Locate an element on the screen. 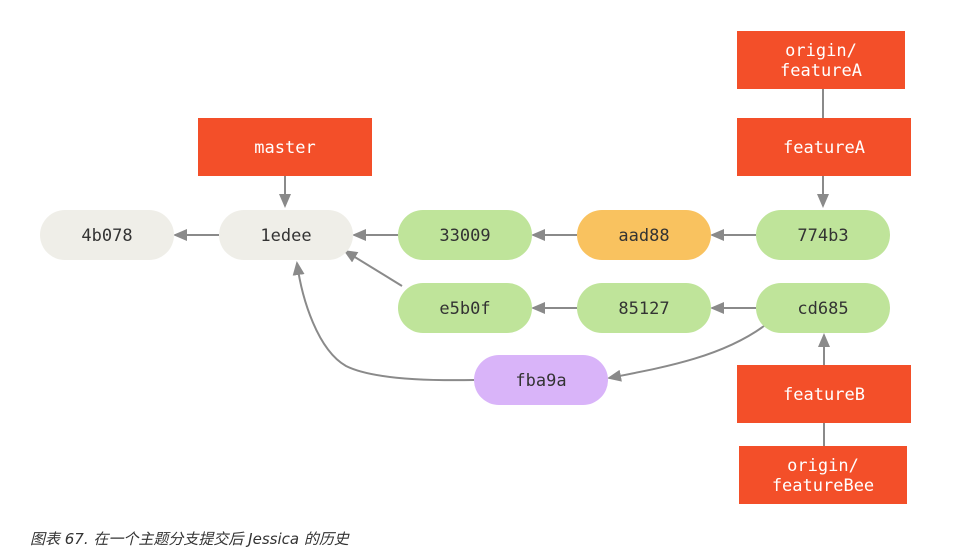  branch-name: featureBee is located at coordinates (823, 486).